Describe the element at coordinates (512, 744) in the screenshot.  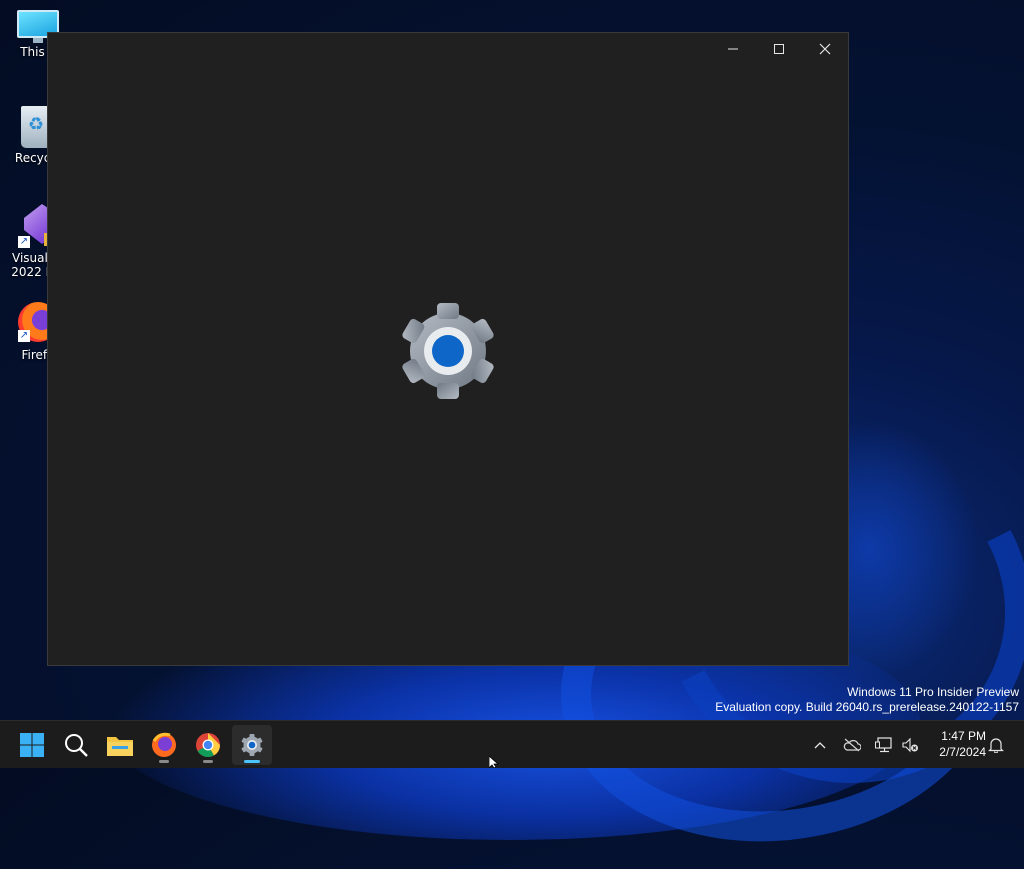
I see `taskbar: 1:47 PM 2/7/2024` at that location.